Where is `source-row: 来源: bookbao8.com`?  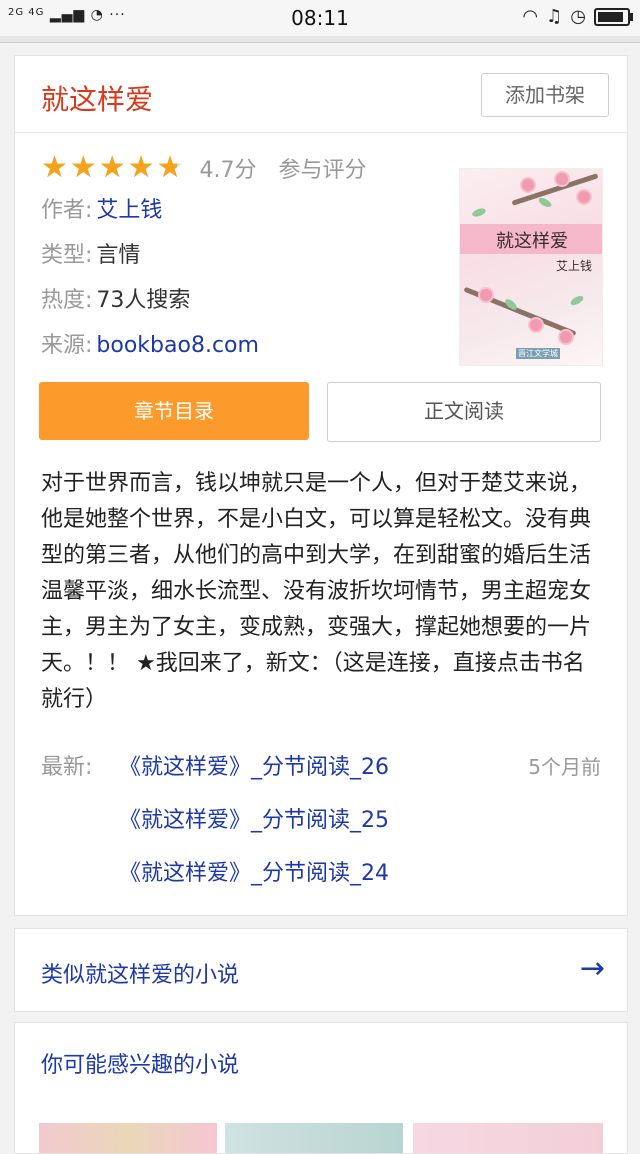
source-row: 来源: bookbao8.com is located at coordinates (150, 343).